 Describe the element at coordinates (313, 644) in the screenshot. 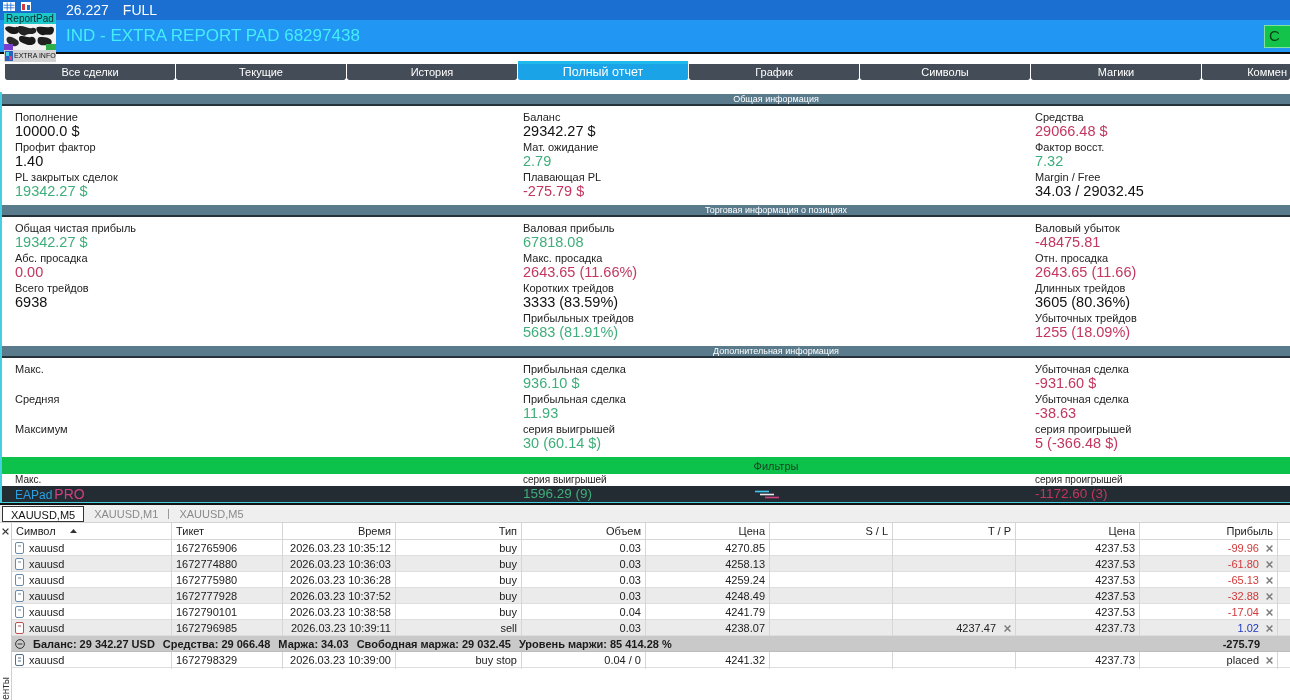

I see `summary-text: Маржа: 34.03` at that location.